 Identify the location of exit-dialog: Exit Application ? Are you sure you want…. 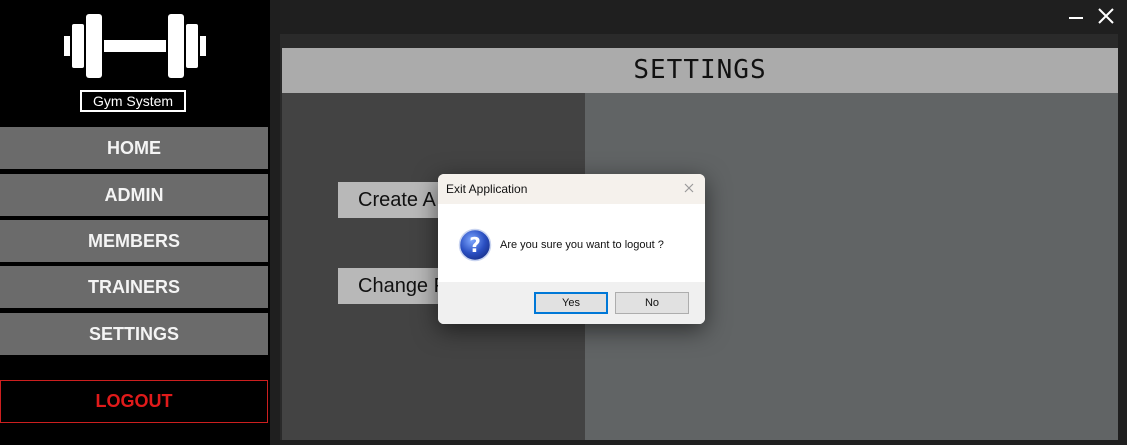
(571, 249).